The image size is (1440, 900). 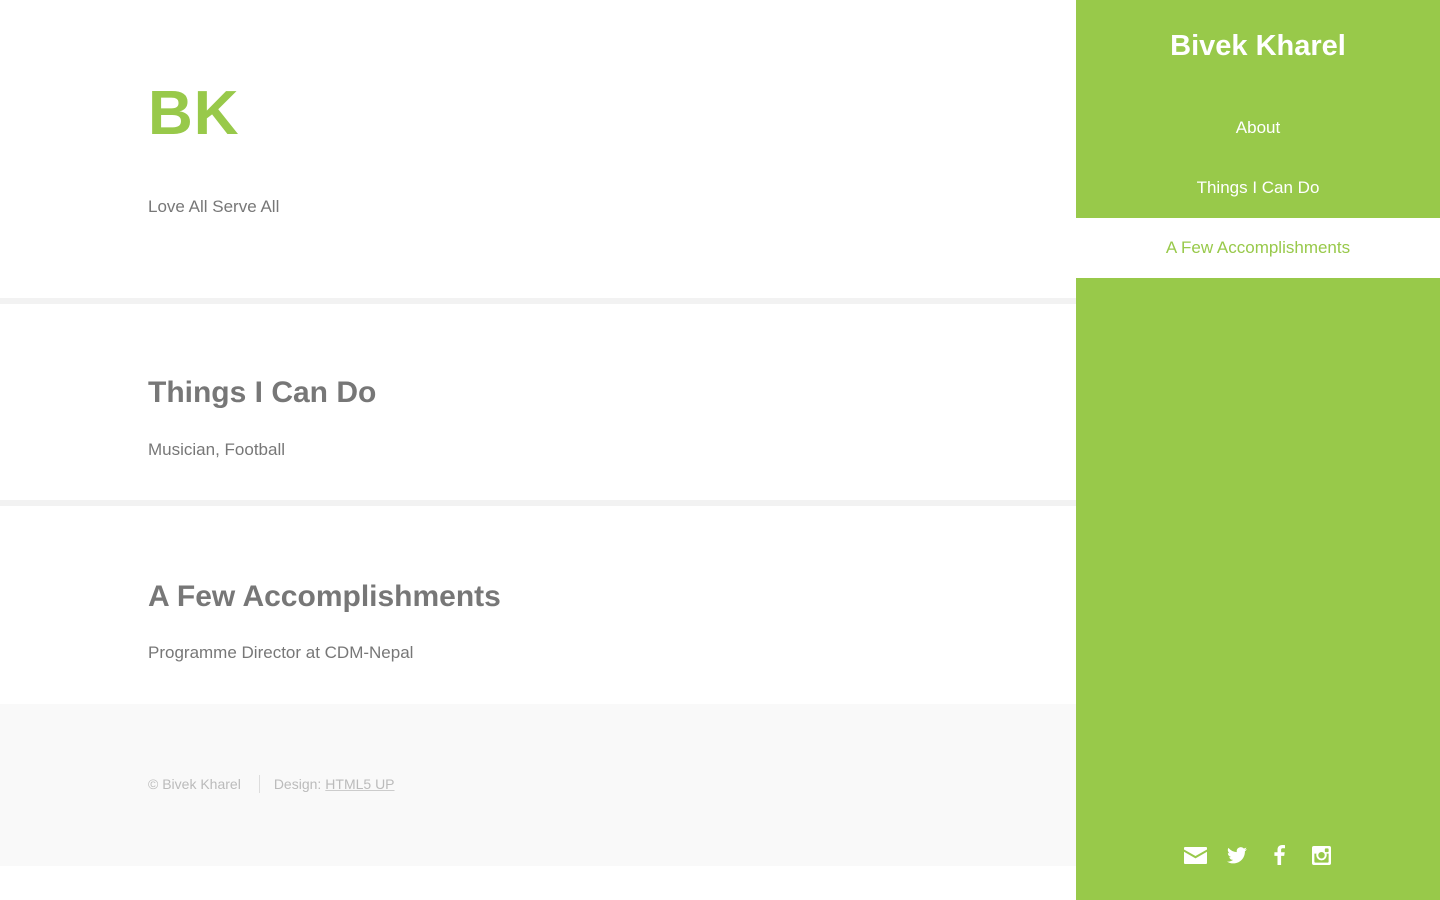 What do you see at coordinates (194, 784) in the screenshot?
I see `copyright-text: © Bivek Kharel` at bounding box center [194, 784].